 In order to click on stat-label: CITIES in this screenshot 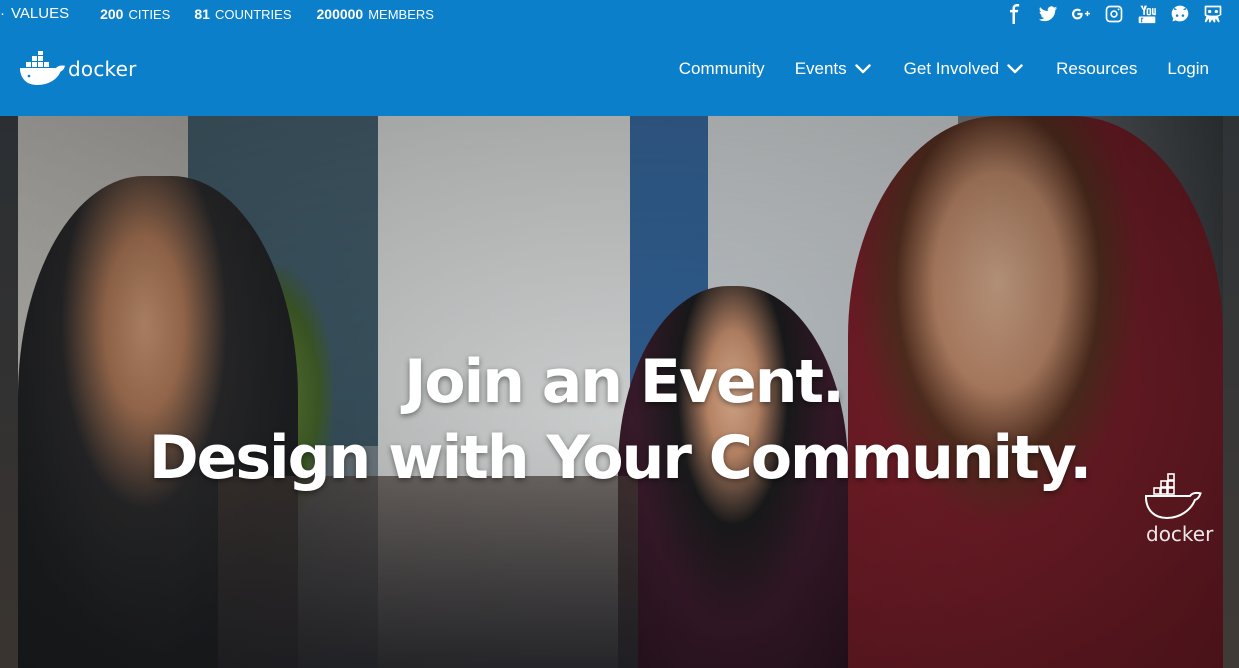, I will do `click(149, 14)`.